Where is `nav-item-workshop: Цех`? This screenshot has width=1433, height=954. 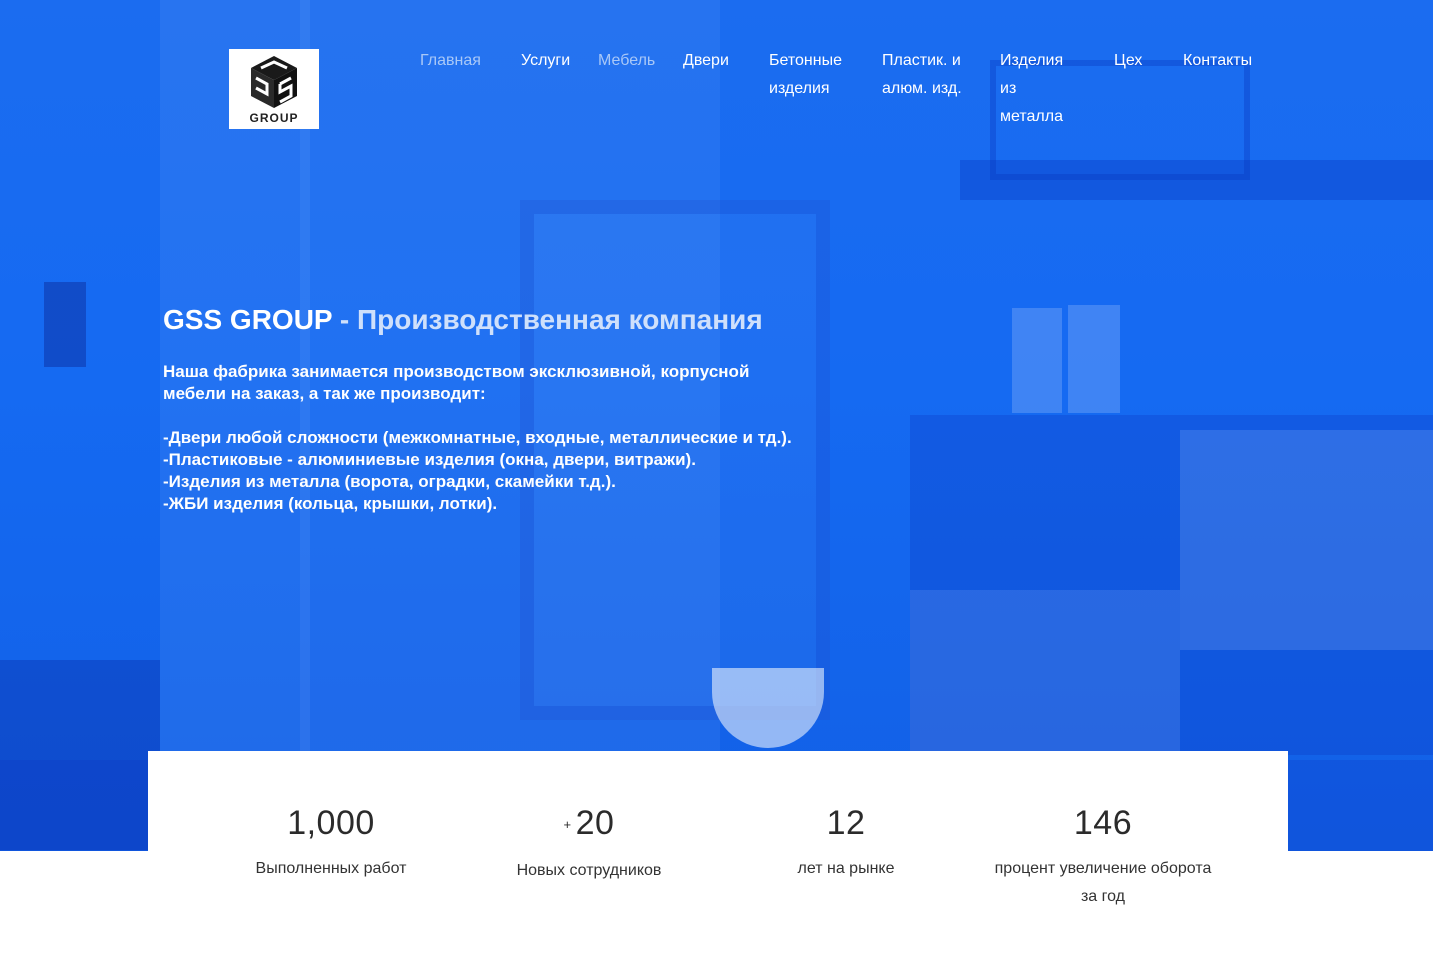 nav-item-workshop: Цех is located at coordinates (1128, 61).